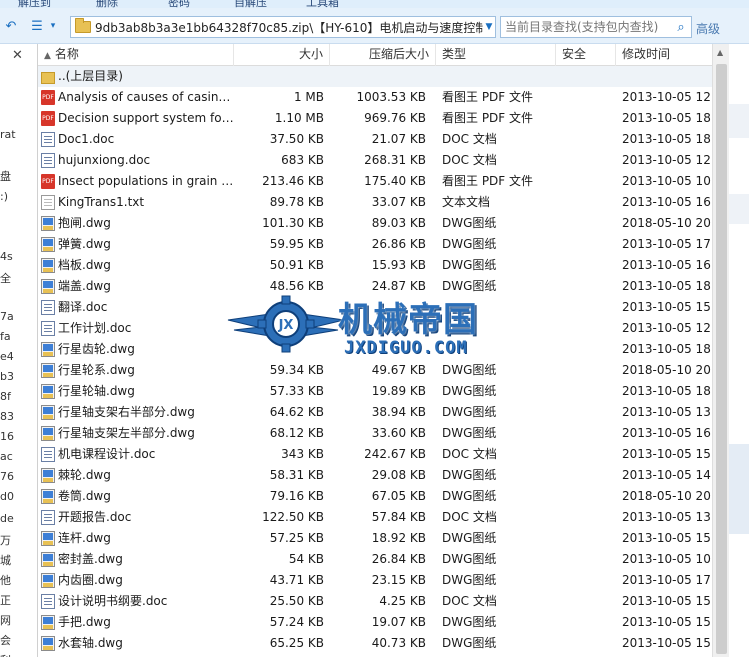 This screenshot has width=749, height=657. I want to click on address-dropdown-icon: ▼, so click(489, 27).